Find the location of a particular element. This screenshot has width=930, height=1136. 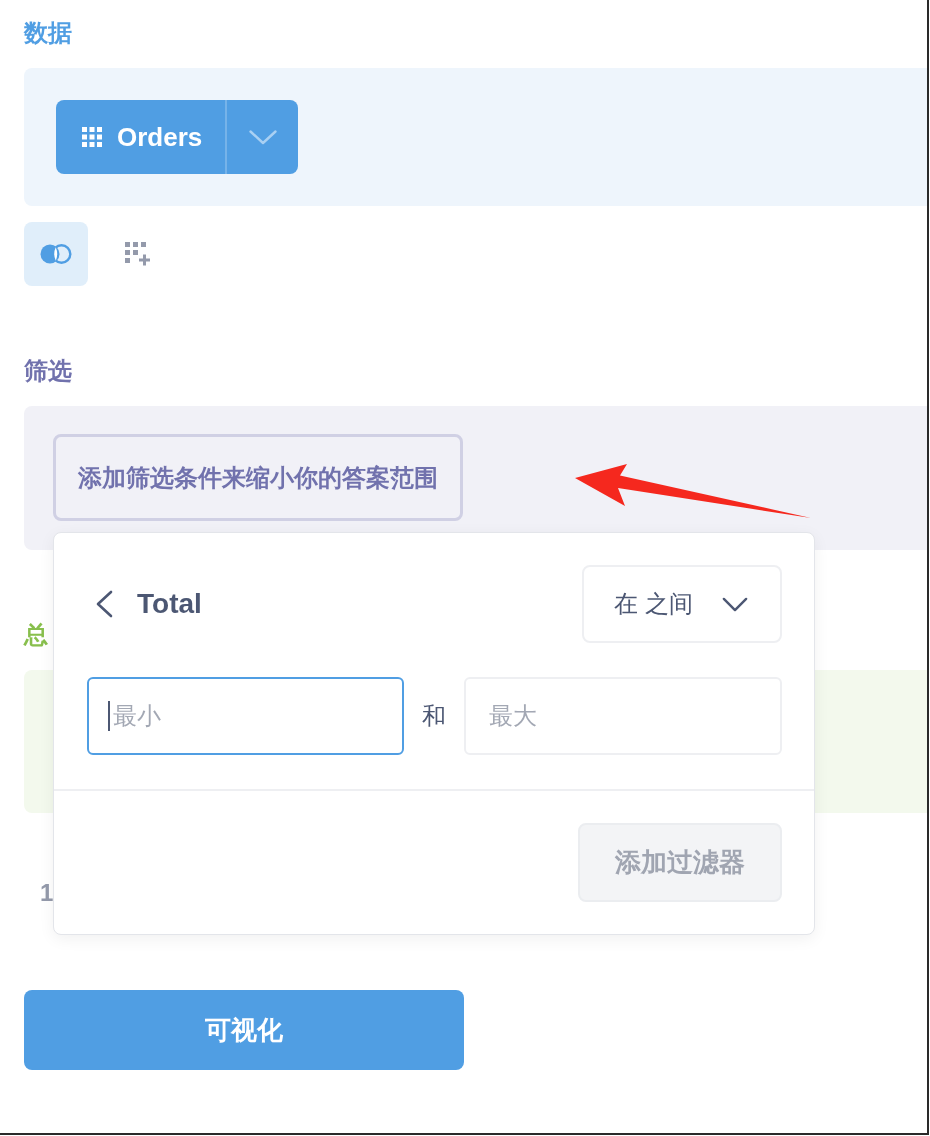

chevron-left-icon is located at coordinates (104, 604).